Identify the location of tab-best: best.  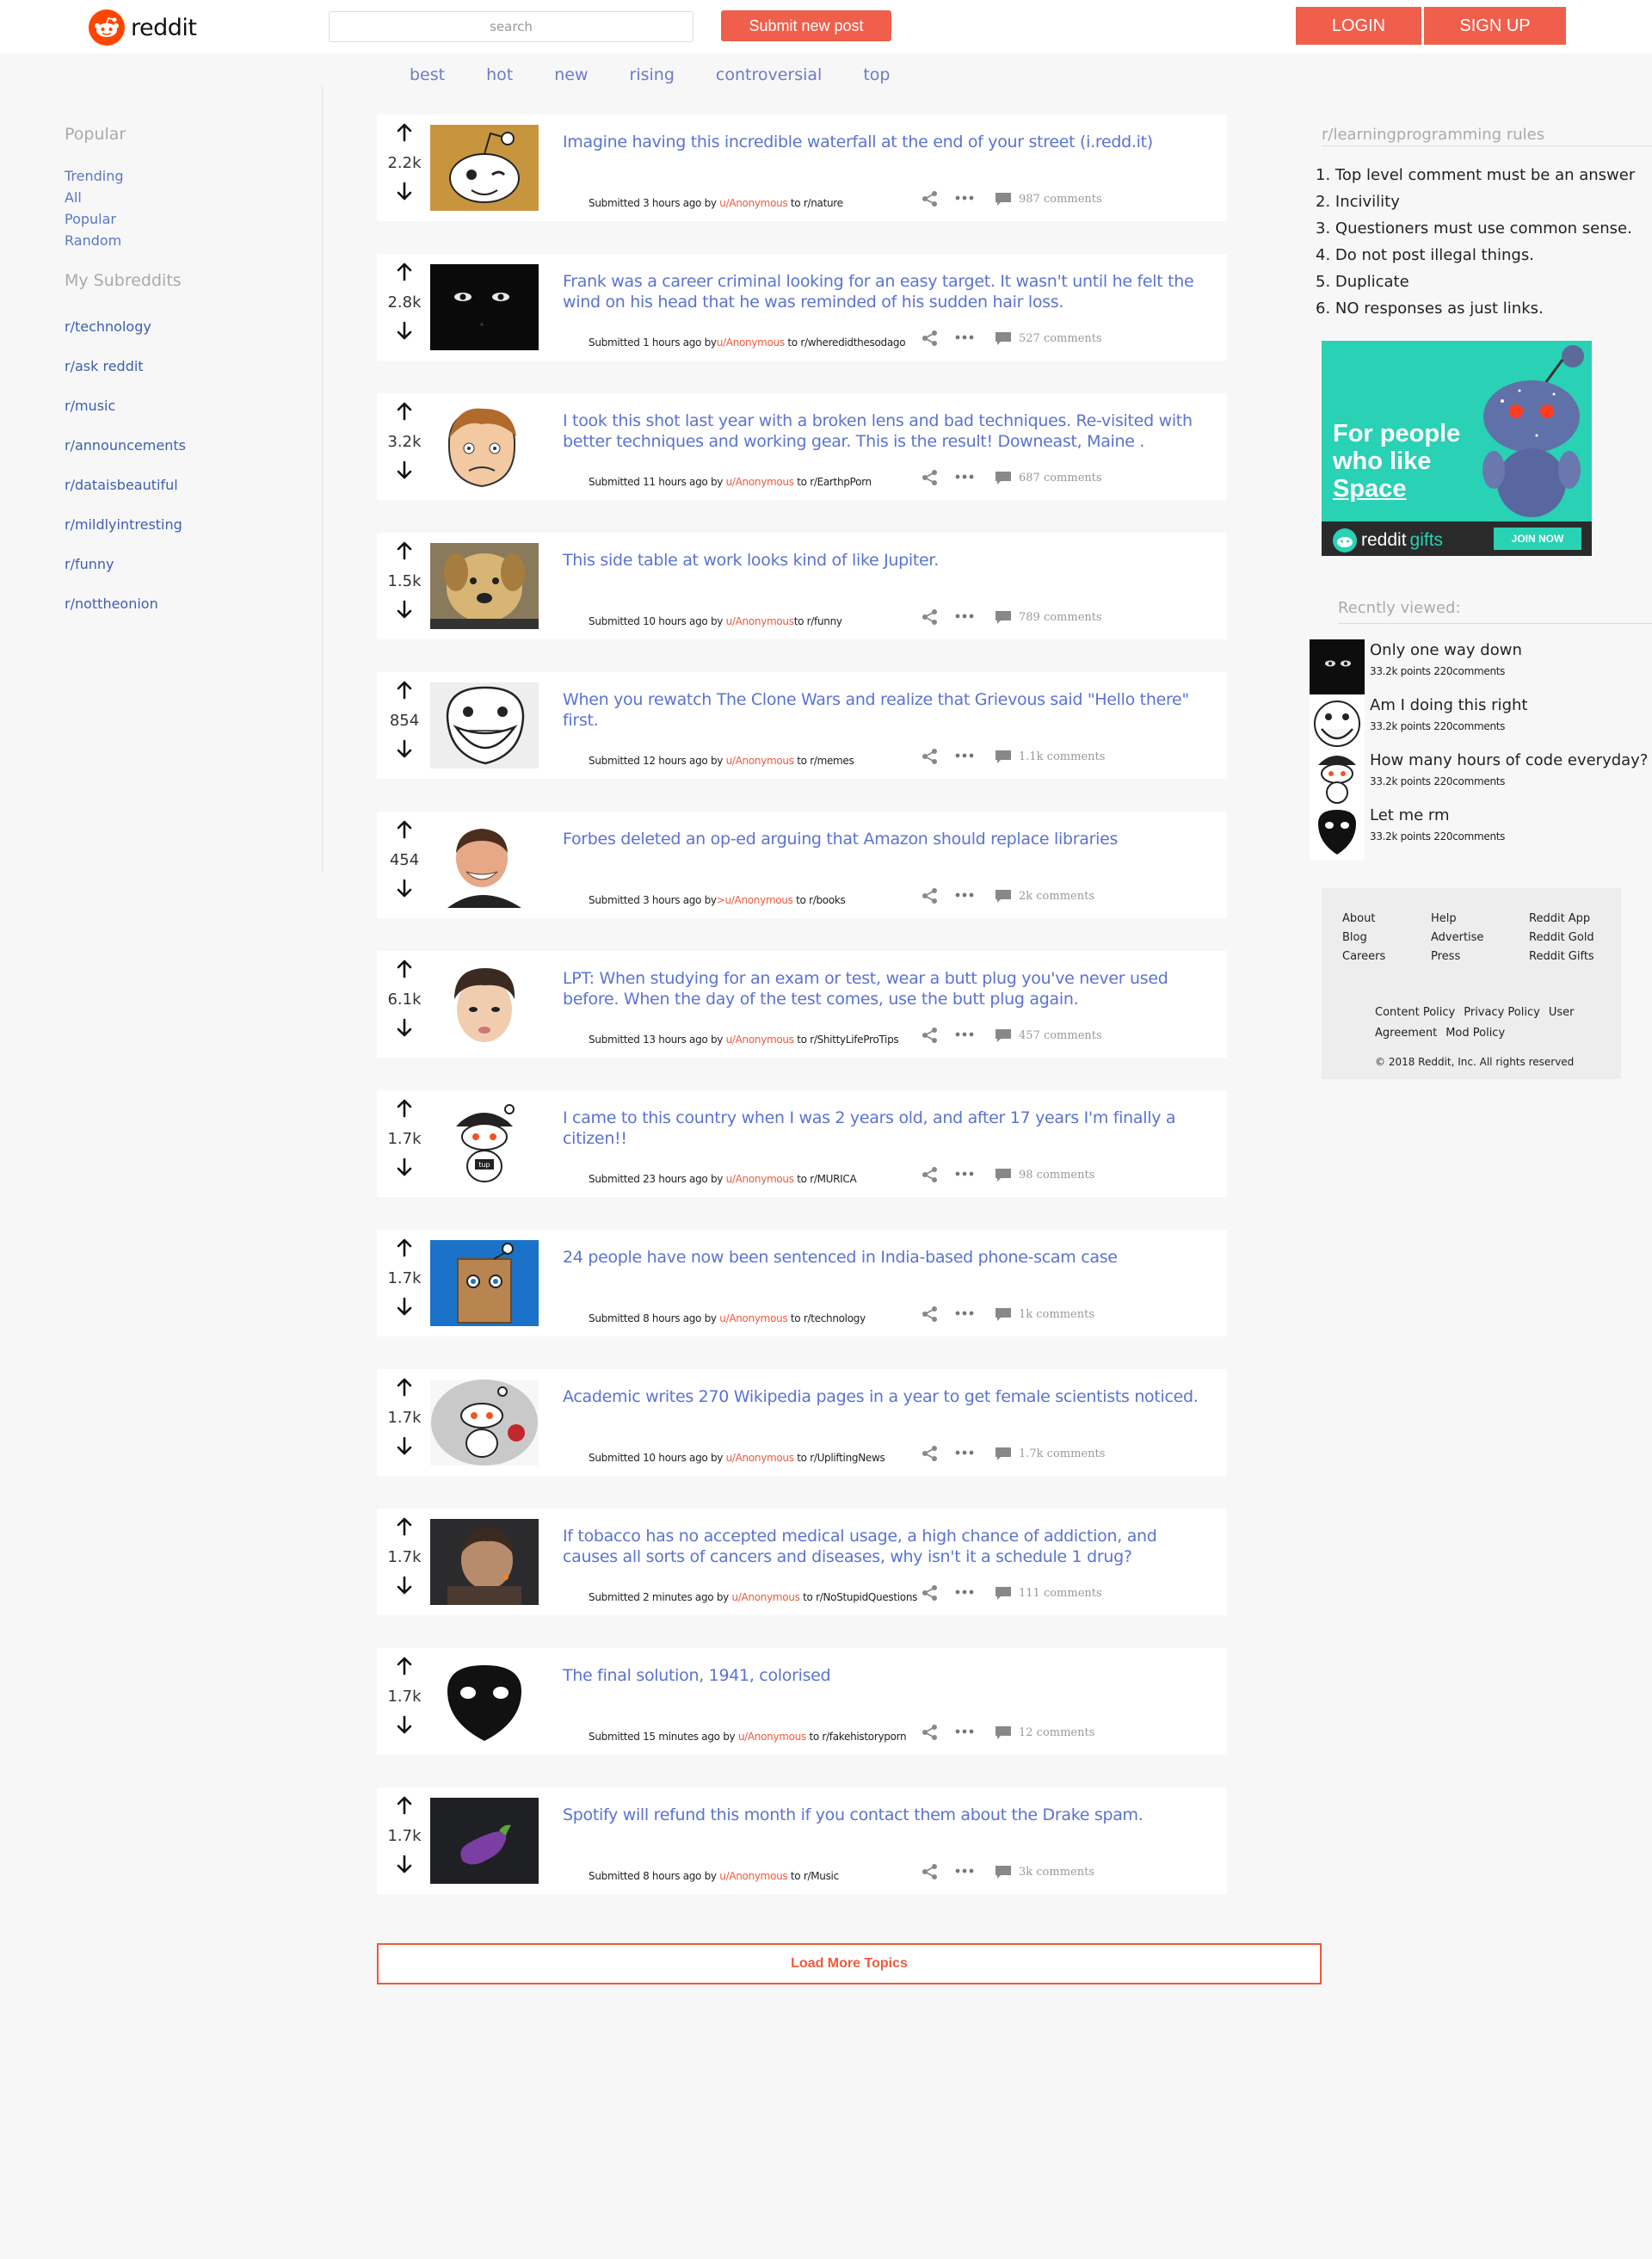
(427, 74).